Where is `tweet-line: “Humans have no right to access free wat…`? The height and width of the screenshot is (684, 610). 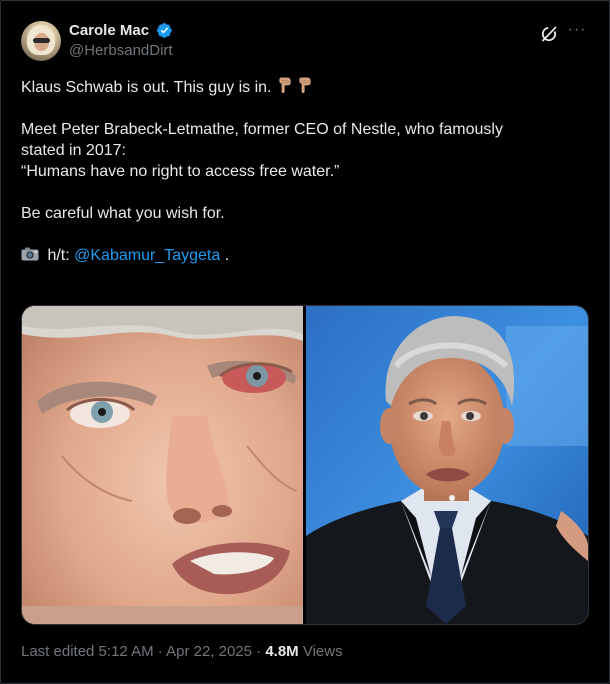 tweet-line: “Humans have no right to access free wat… is located at coordinates (180, 171).